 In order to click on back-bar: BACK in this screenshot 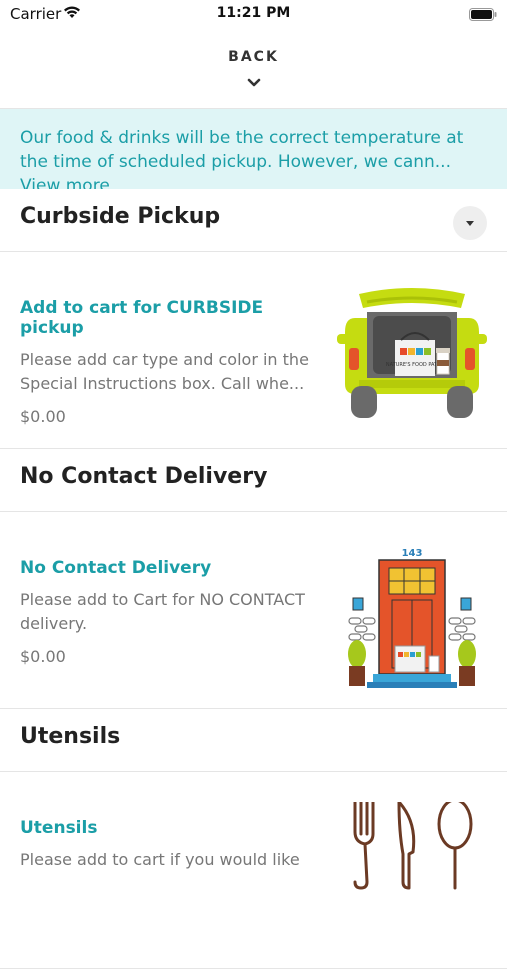, I will do `click(253, 68)`.